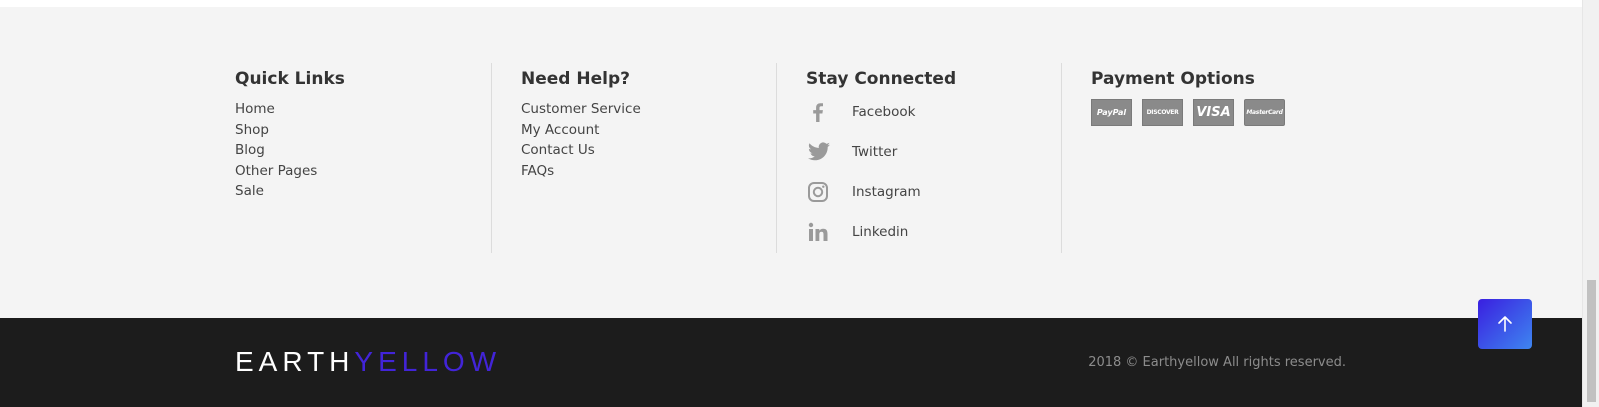 The image size is (1599, 407). Describe the element at coordinates (875, 152) in the screenshot. I see `twitter-label: Twitter` at that location.